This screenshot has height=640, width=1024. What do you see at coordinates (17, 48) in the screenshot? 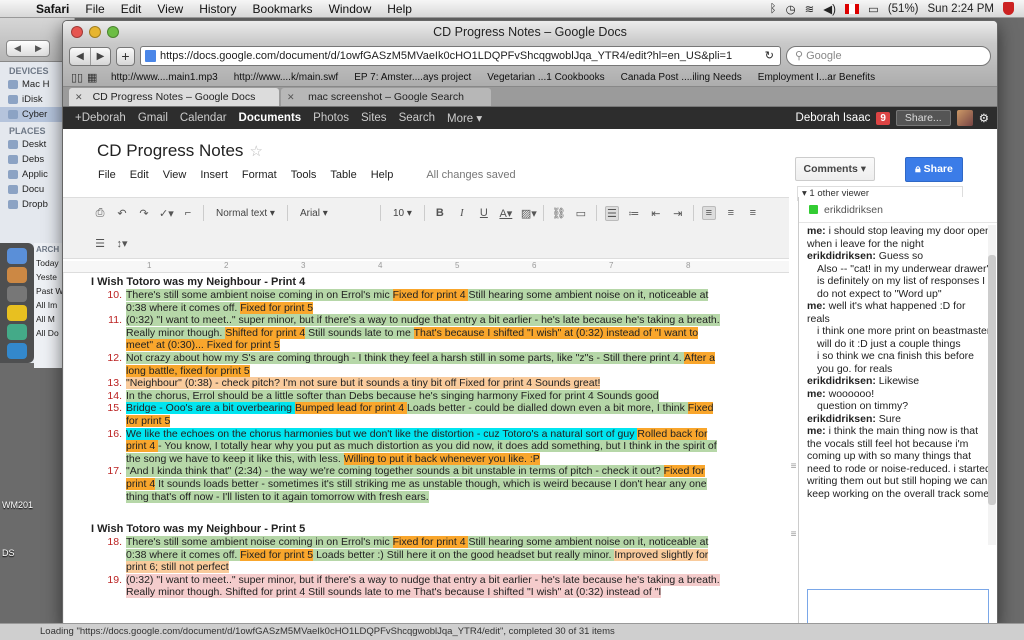
I see `back-arrow-icon: ◀` at bounding box center [17, 48].